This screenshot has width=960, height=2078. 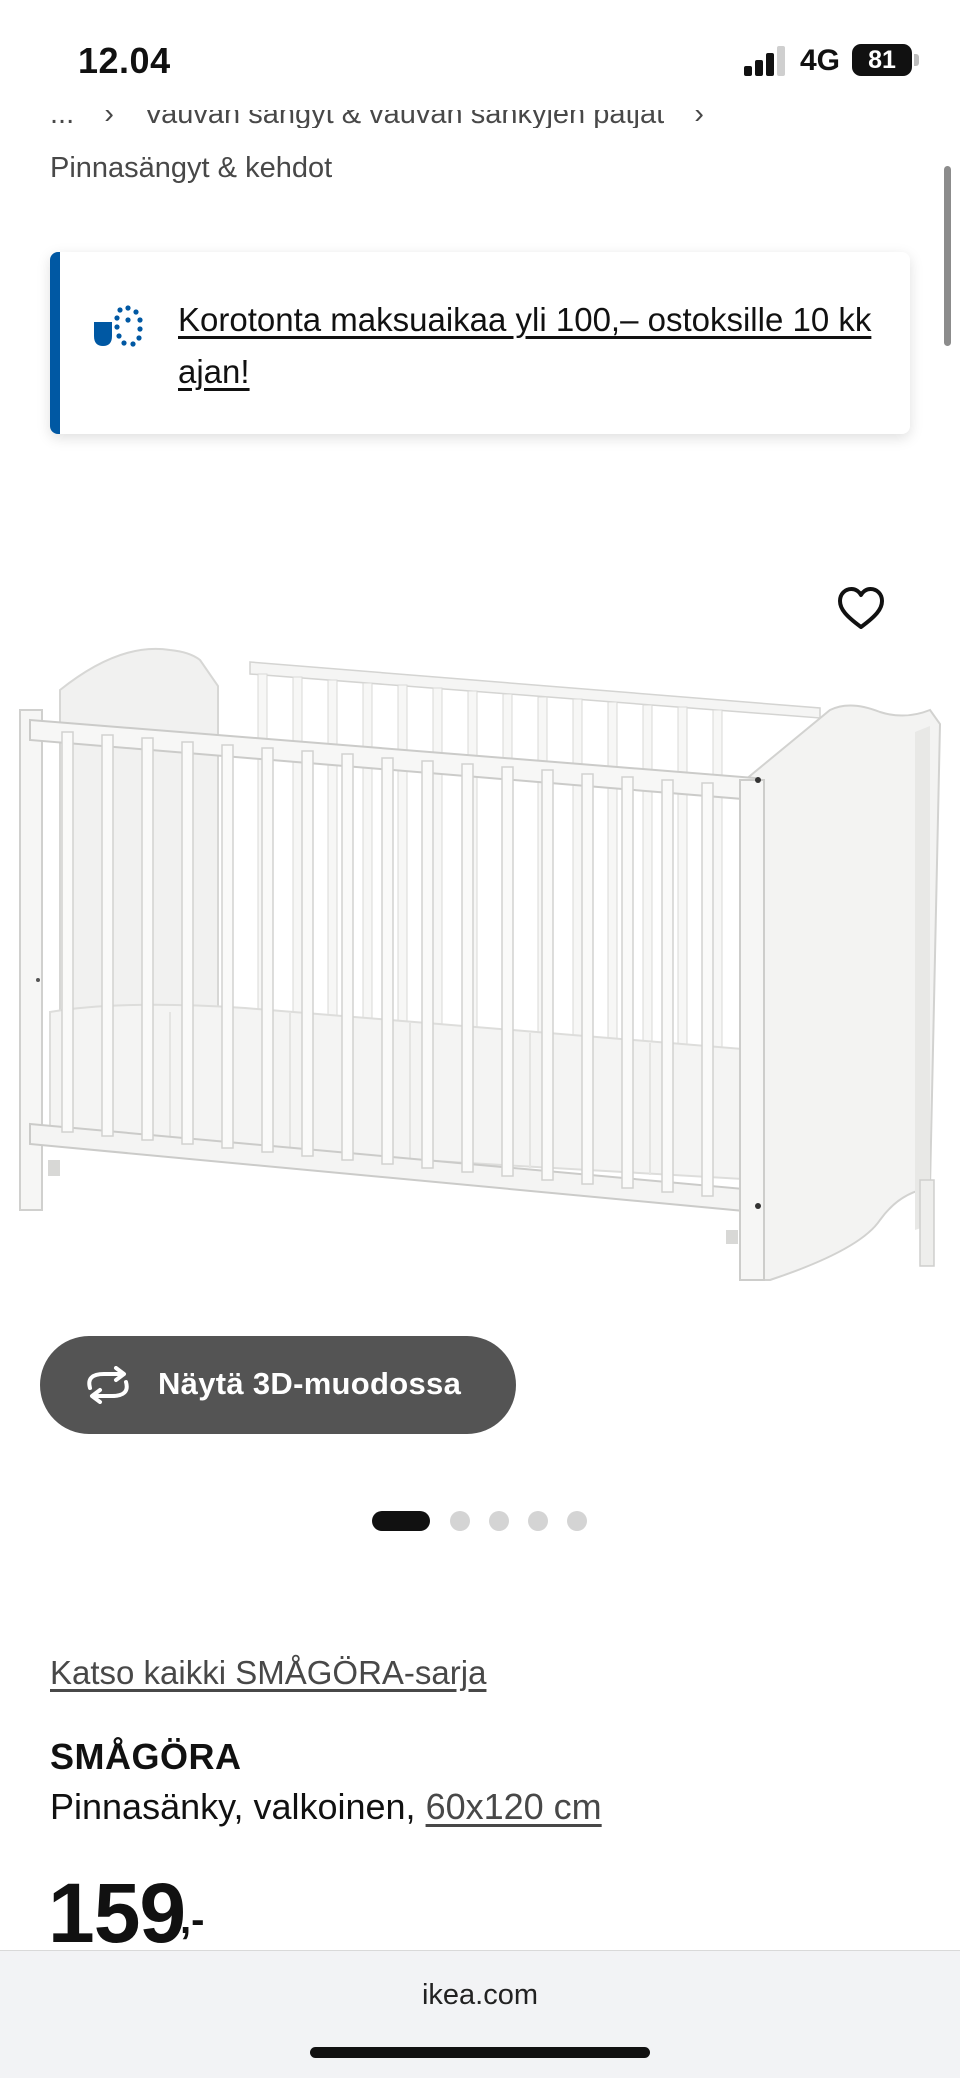 I want to click on breadcrumb-current: Pinnasängyt & kehdot, so click(x=191, y=168).